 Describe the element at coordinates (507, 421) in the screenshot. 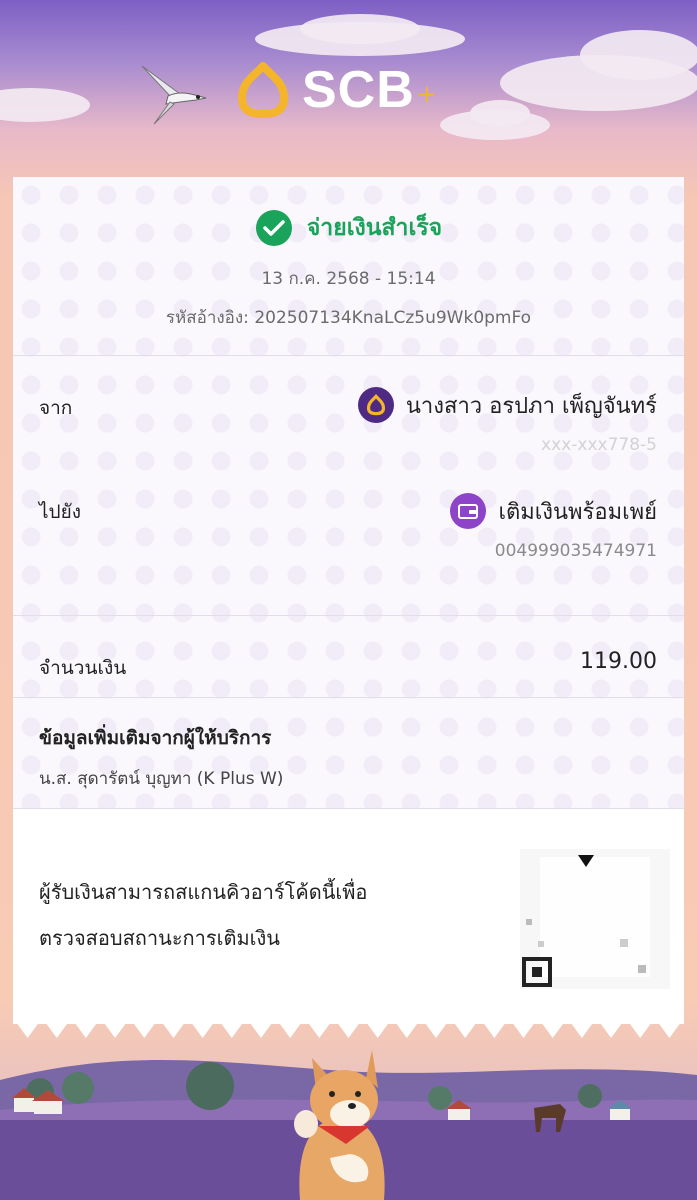

I see `from-info: นางสาว อรปภา เพ็ญจันทร์ xxx-xxx778-5` at that location.